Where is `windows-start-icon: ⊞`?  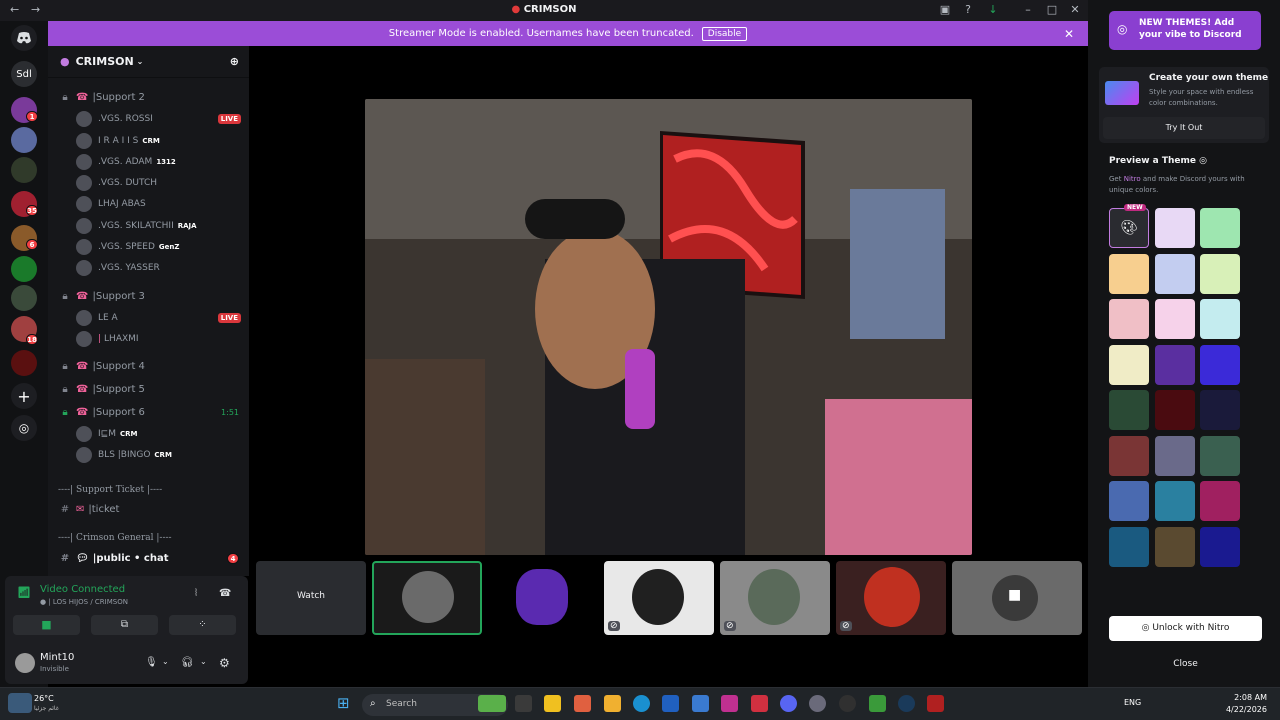 windows-start-icon: ⊞ is located at coordinates (345, 703).